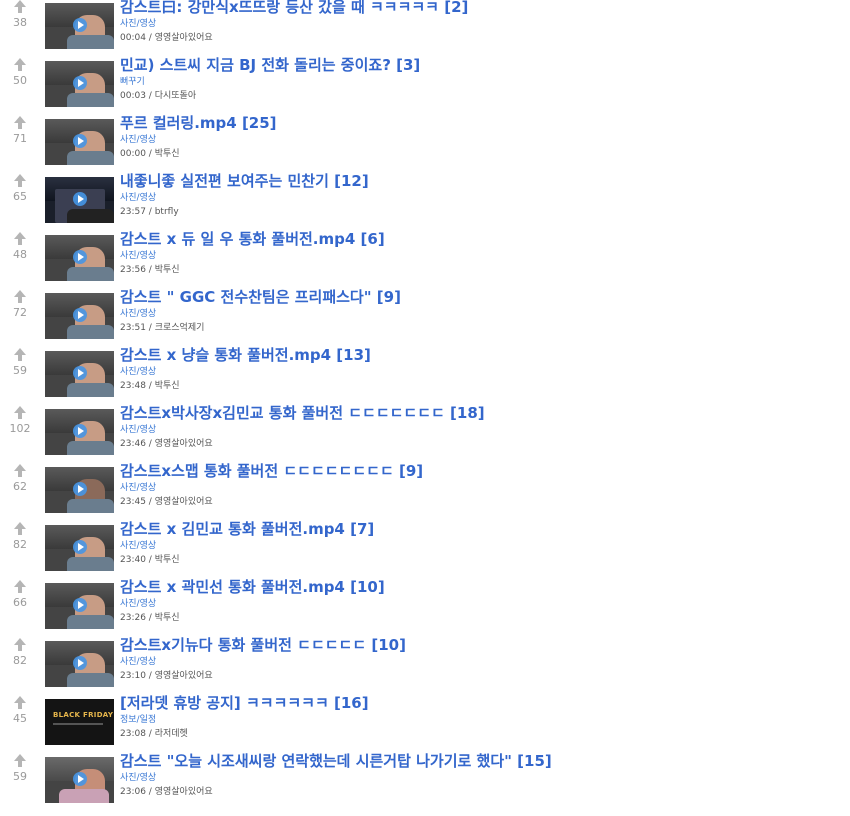 The image size is (850, 816). Describe the element at coordinates (271, 471) in the screenshot. I see `post-title: 감스트x스맵 통화 풀버전 ㄷㄷㄷㄷㄷㄷㄷㄷ [9]` at that location.